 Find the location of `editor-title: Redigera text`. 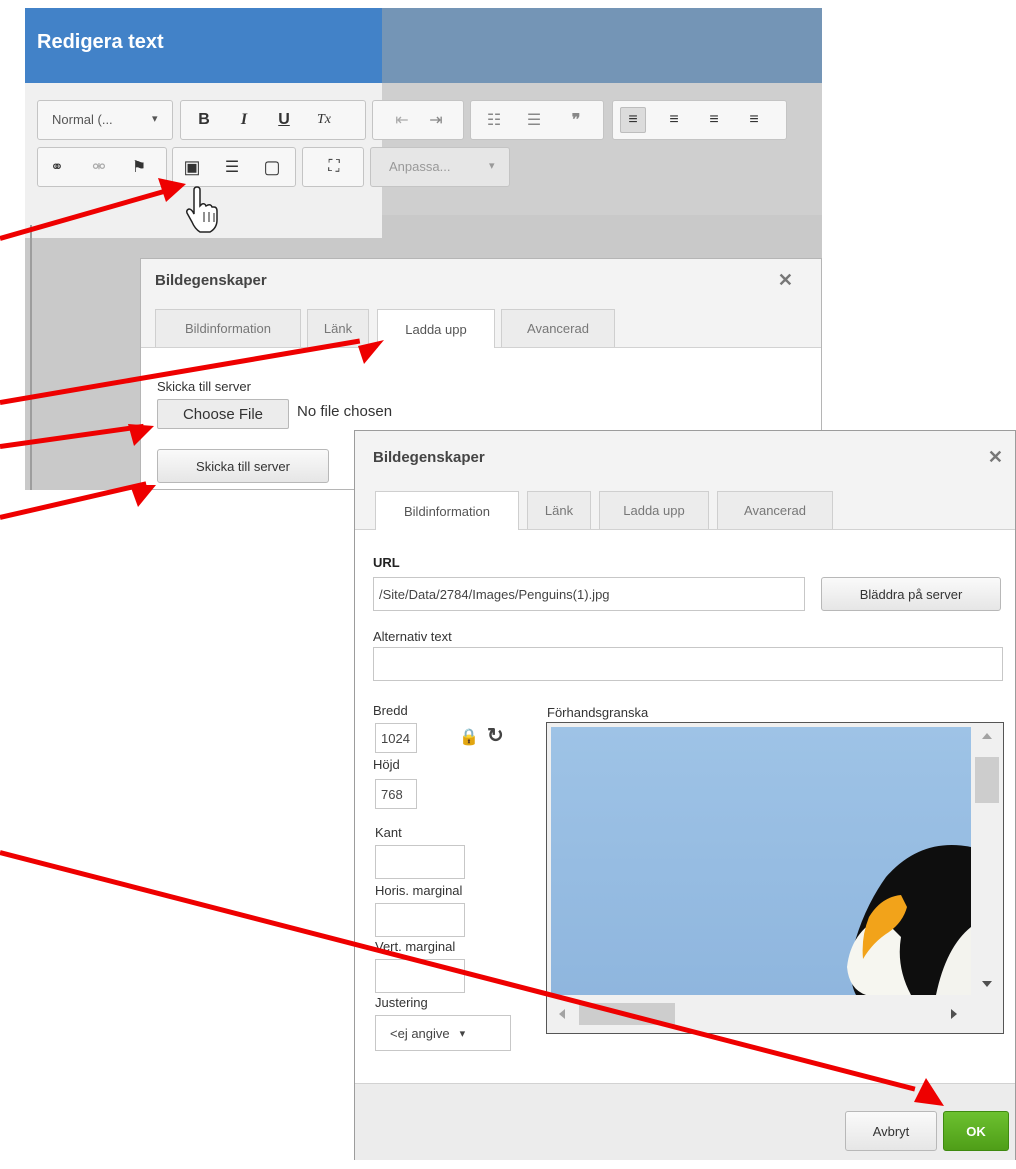

editor-title: Redigera text is located at coordinates (100, 42).